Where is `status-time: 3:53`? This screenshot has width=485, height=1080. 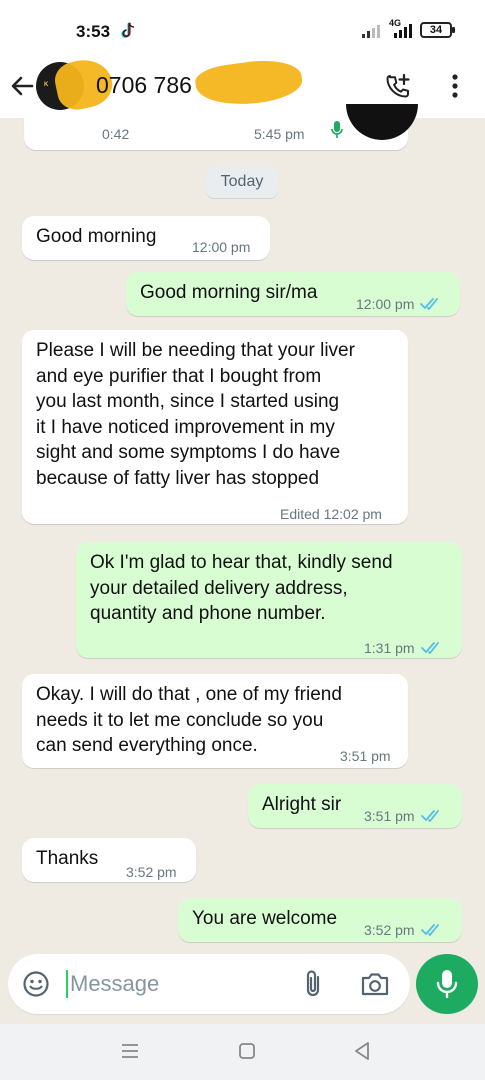 status-time: 3:53 is located at coordinates (93, 31).